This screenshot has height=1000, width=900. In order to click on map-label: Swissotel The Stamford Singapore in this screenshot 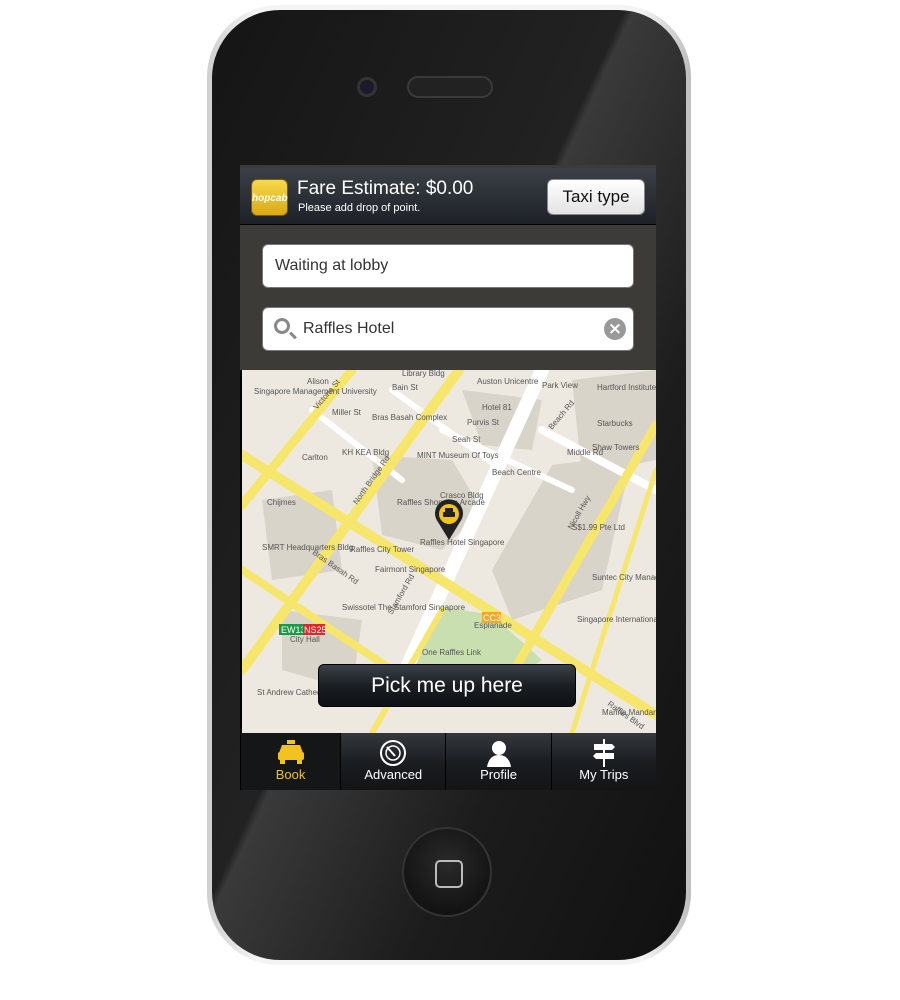, I will do `click(404, 607)`.